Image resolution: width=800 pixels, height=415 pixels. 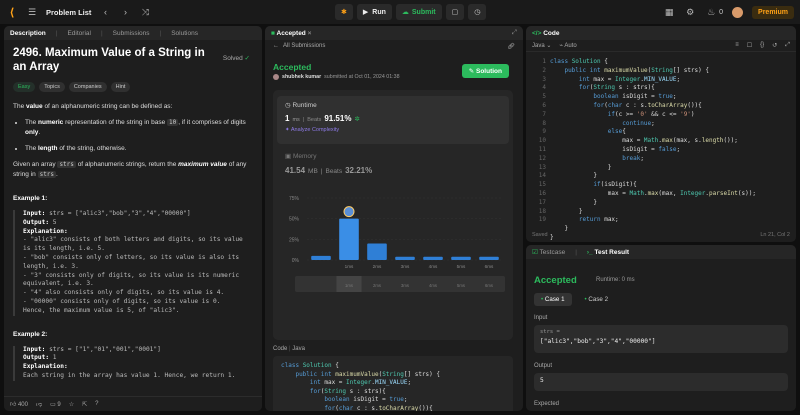 What do you see at coordinates (19, 404) in the screenshot?
I see `like-button: 👍︎ 400` at bounding box center [19, 404].